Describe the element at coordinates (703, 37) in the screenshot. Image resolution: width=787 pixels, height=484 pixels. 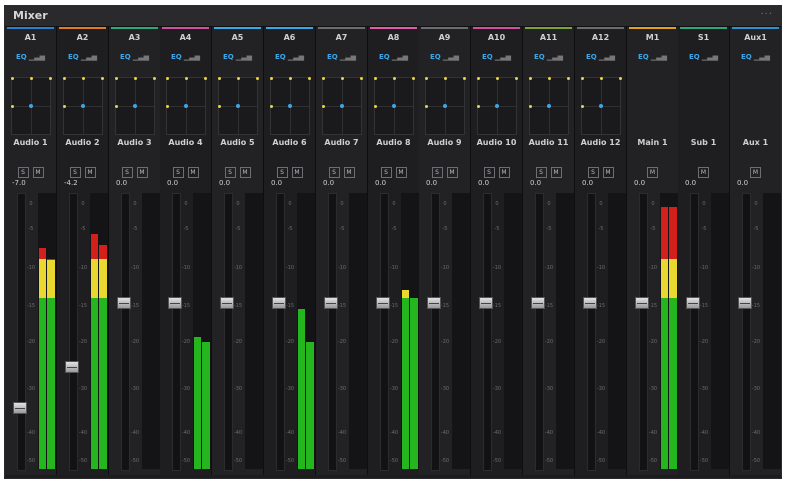
I see `track-id-label: S1` at that location.